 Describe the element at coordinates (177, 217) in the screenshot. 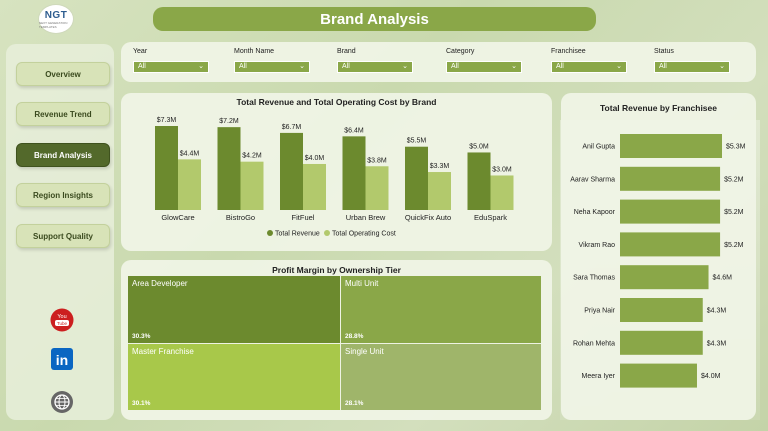

I see `x-tick-label: GlowCare` at that location.